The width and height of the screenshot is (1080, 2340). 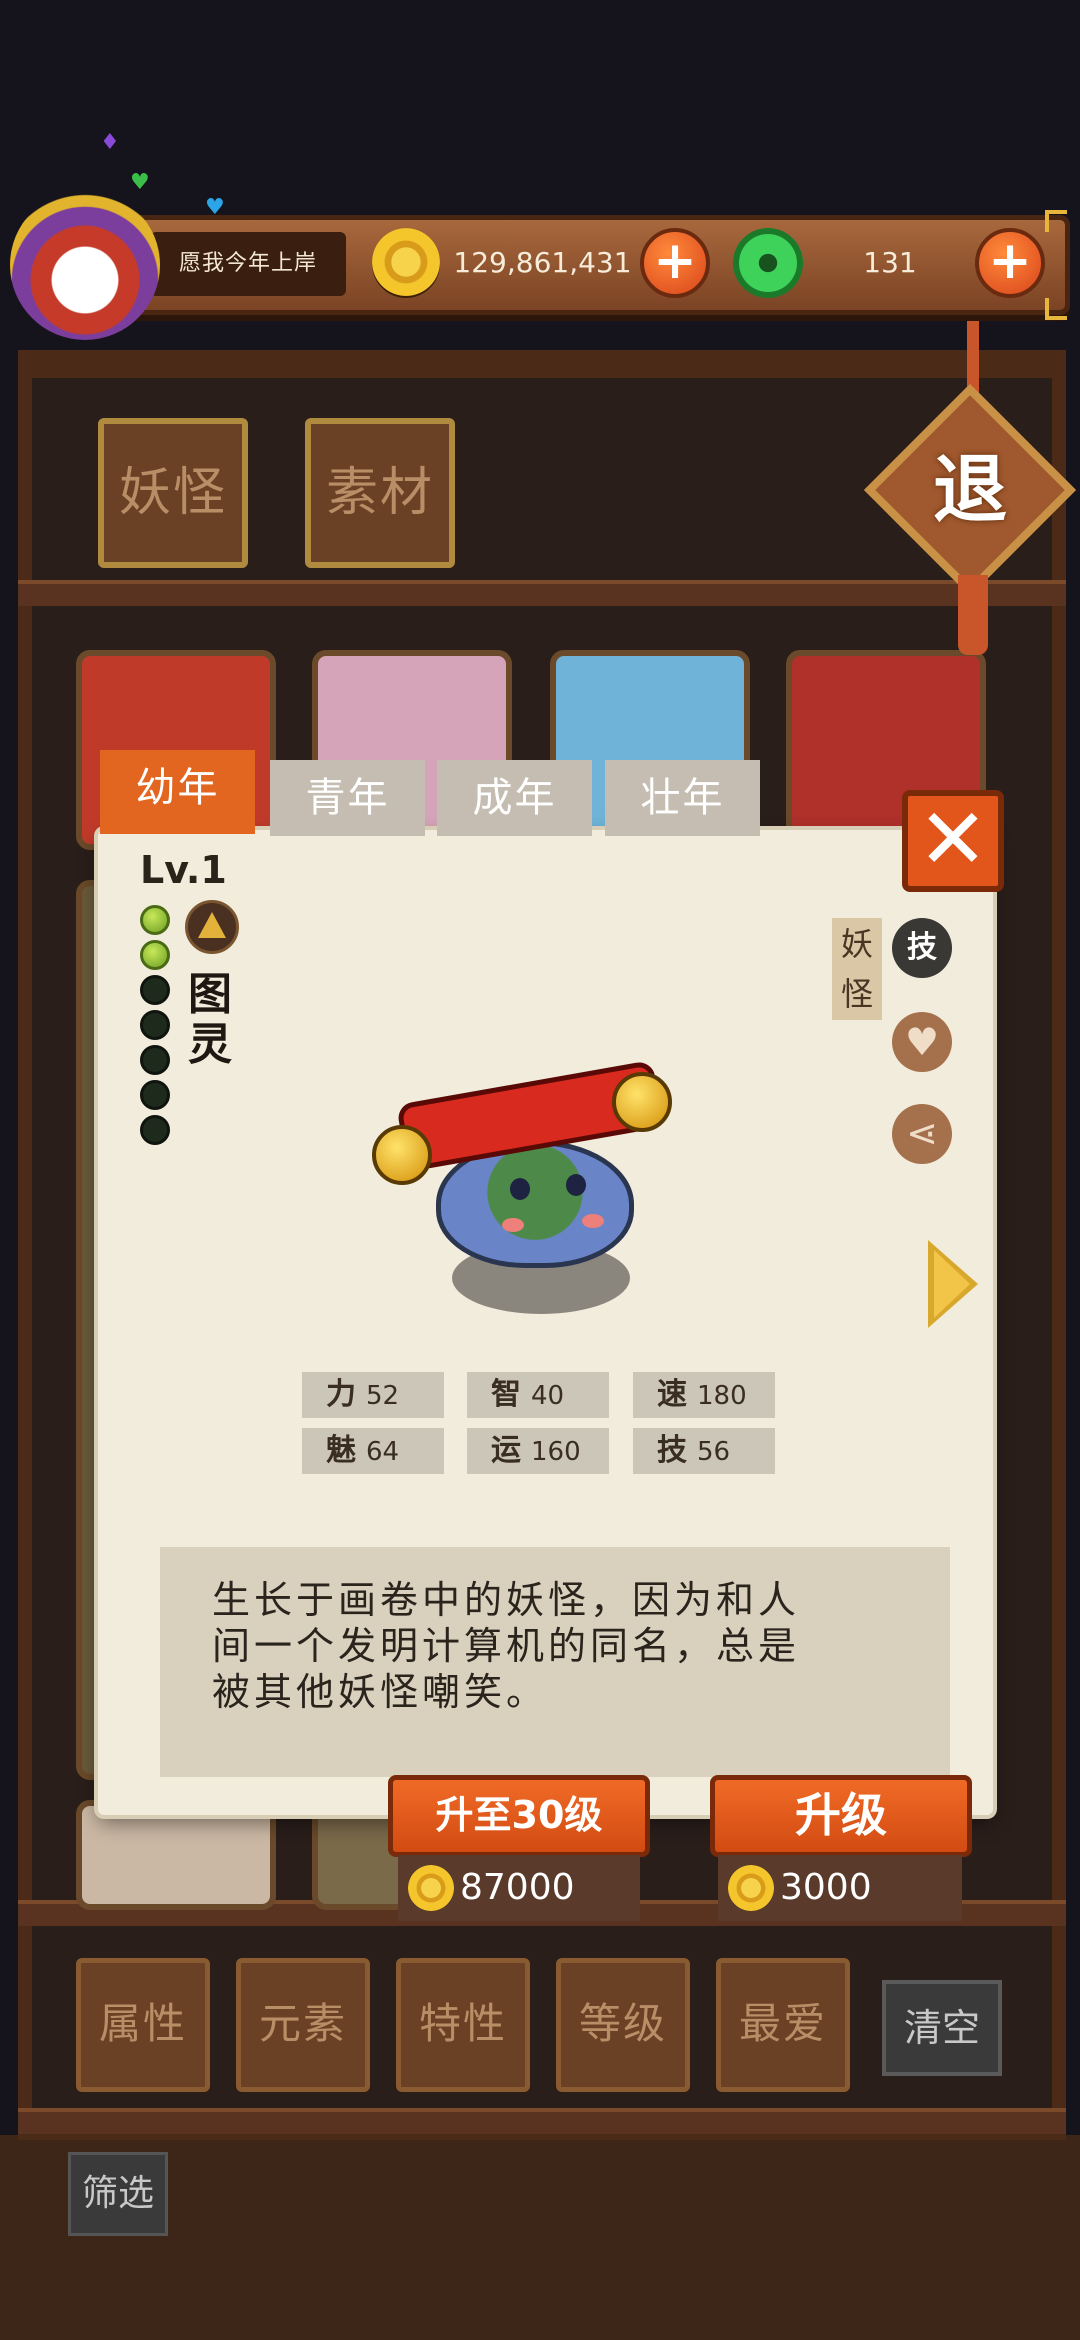 I want to click on add-jade-button: +, so click(x=1010, y=263).